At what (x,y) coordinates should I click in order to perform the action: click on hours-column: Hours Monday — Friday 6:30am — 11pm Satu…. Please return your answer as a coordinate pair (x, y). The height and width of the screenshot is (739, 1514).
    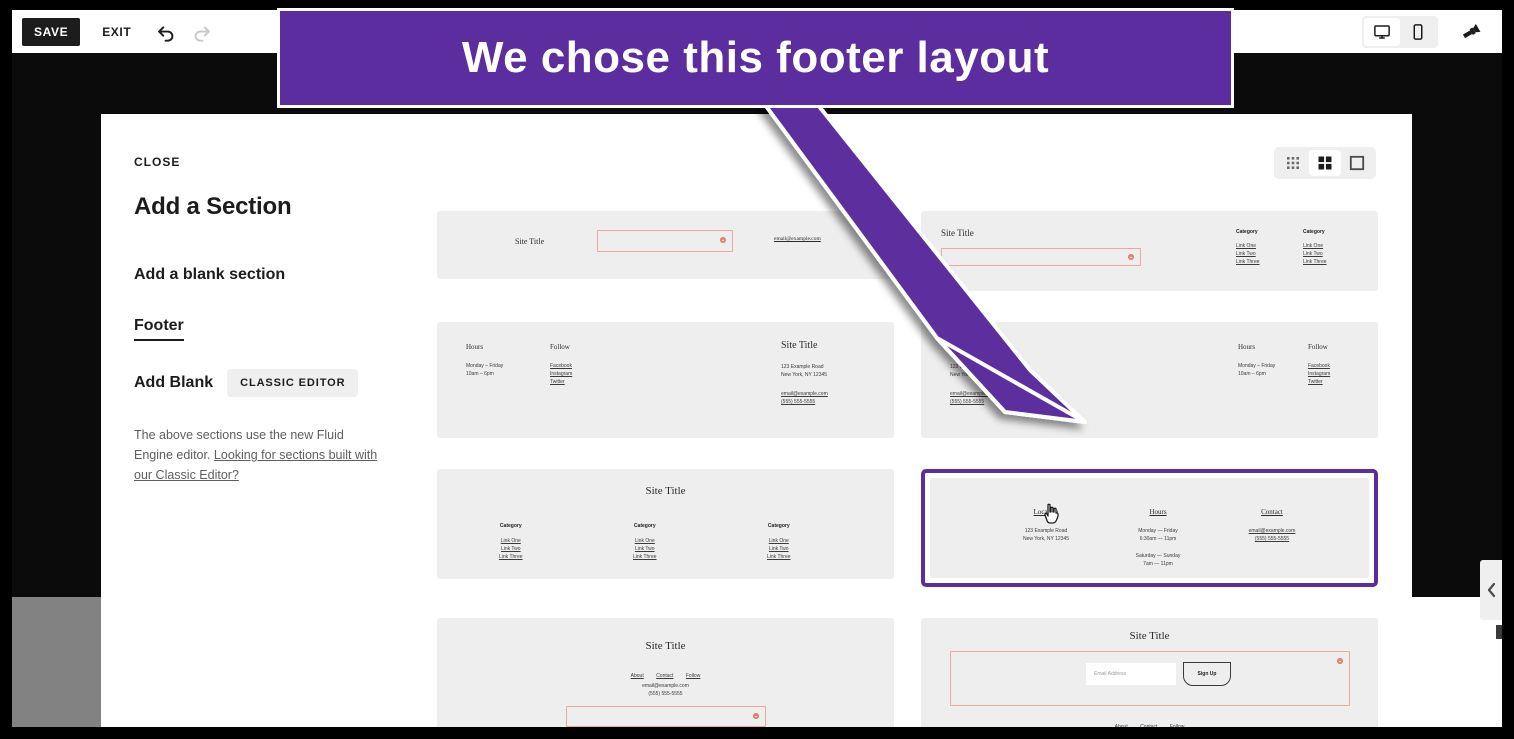
    Looking at the image, I should click on (1158, 538).